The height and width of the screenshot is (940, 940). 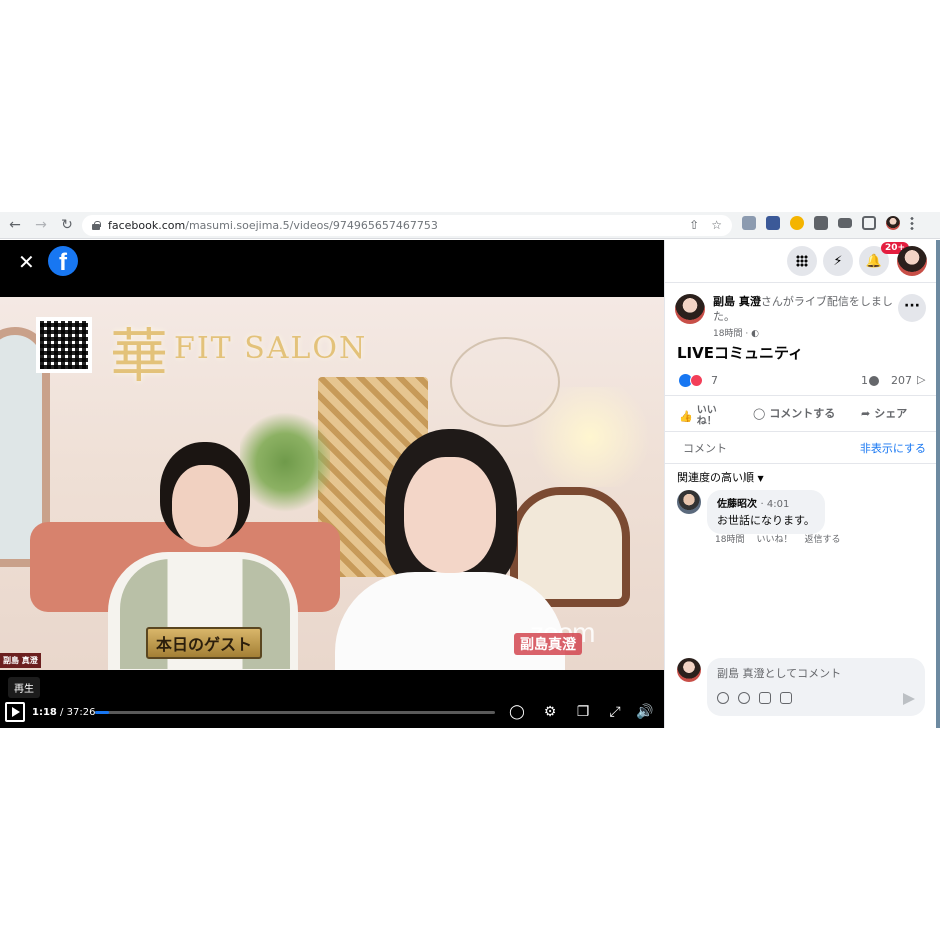 I want to click on caret-down-icon: ▼, so click(x=760, y=478).